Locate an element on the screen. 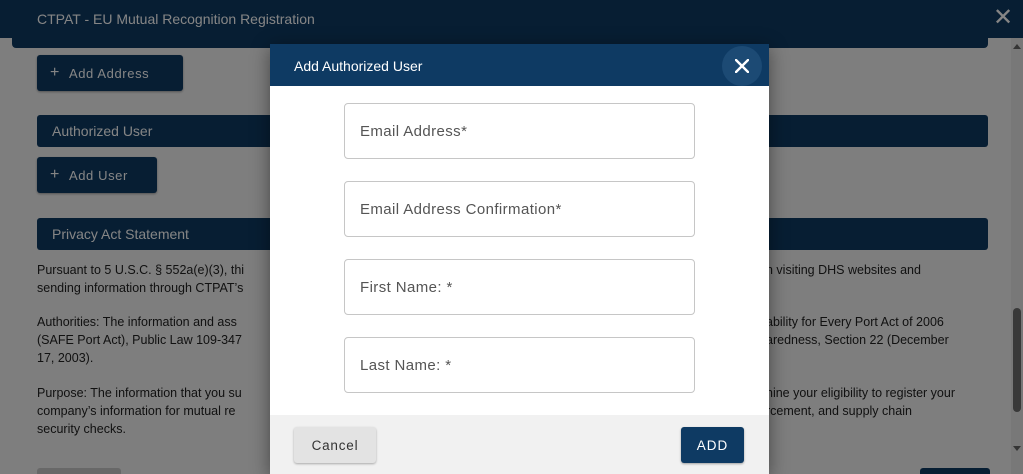 The image size is (1023, 474). dialog-footer: Cancel ADD is located at coordinates (519, 444).